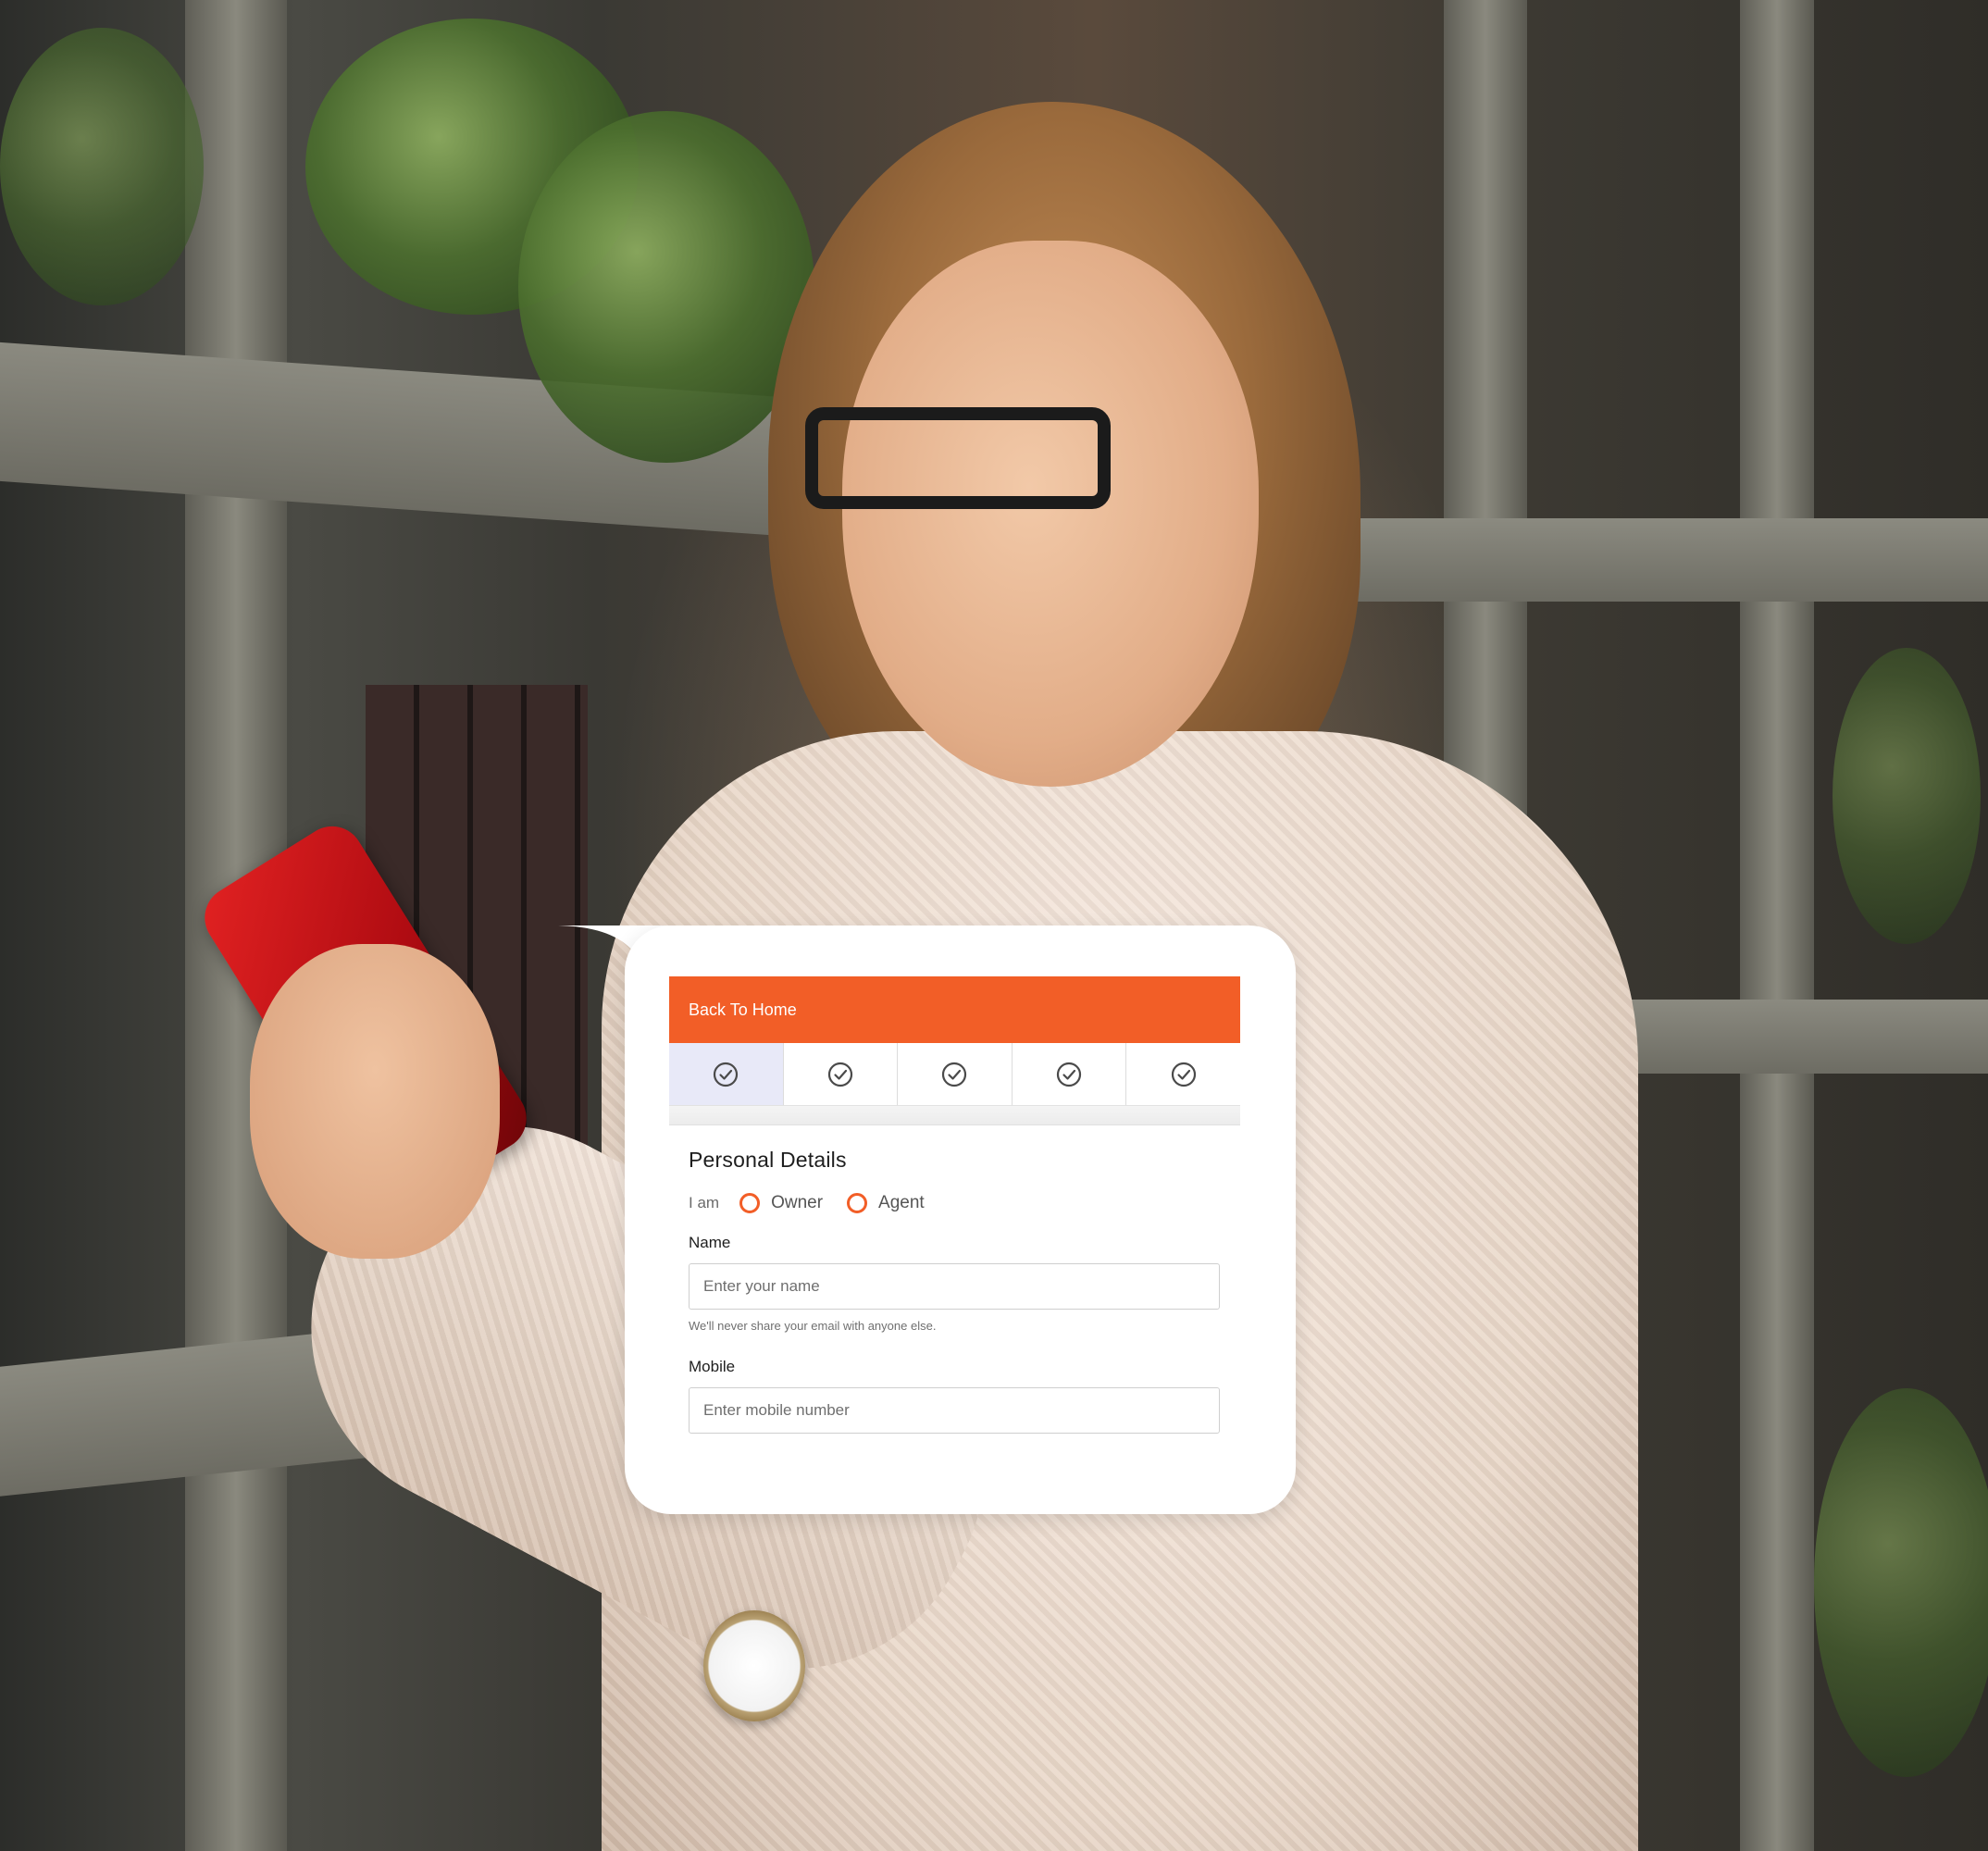 The height and width of the screenshot is (1851, 1988). I want to click on name-input, so click(954, 1286).